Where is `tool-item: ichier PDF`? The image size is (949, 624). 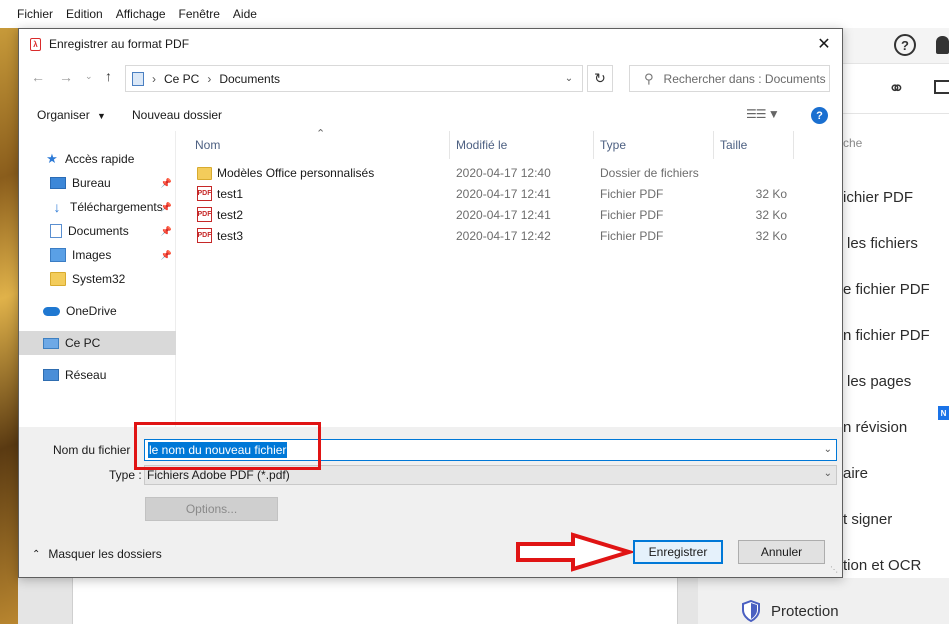 tool-item: ichier PDF is located at coordinates (878, 197).